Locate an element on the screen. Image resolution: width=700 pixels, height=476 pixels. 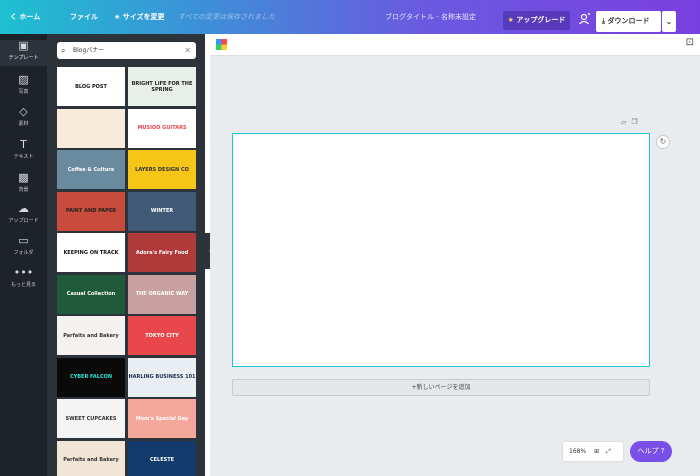
copy-icon: ❐ is located at coordinates (636, 122).